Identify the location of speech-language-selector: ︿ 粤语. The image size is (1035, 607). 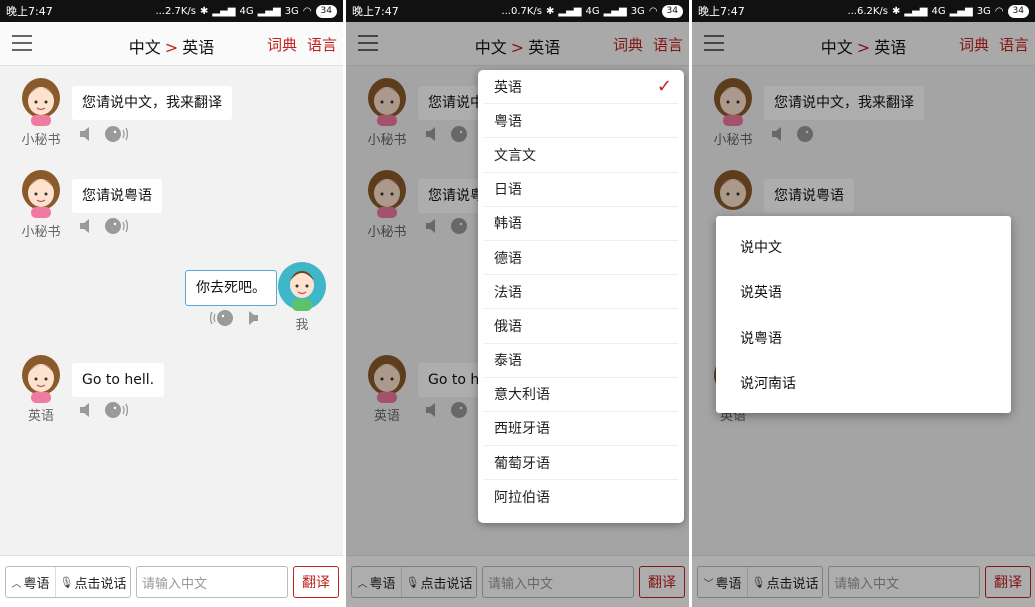
(31, 582).